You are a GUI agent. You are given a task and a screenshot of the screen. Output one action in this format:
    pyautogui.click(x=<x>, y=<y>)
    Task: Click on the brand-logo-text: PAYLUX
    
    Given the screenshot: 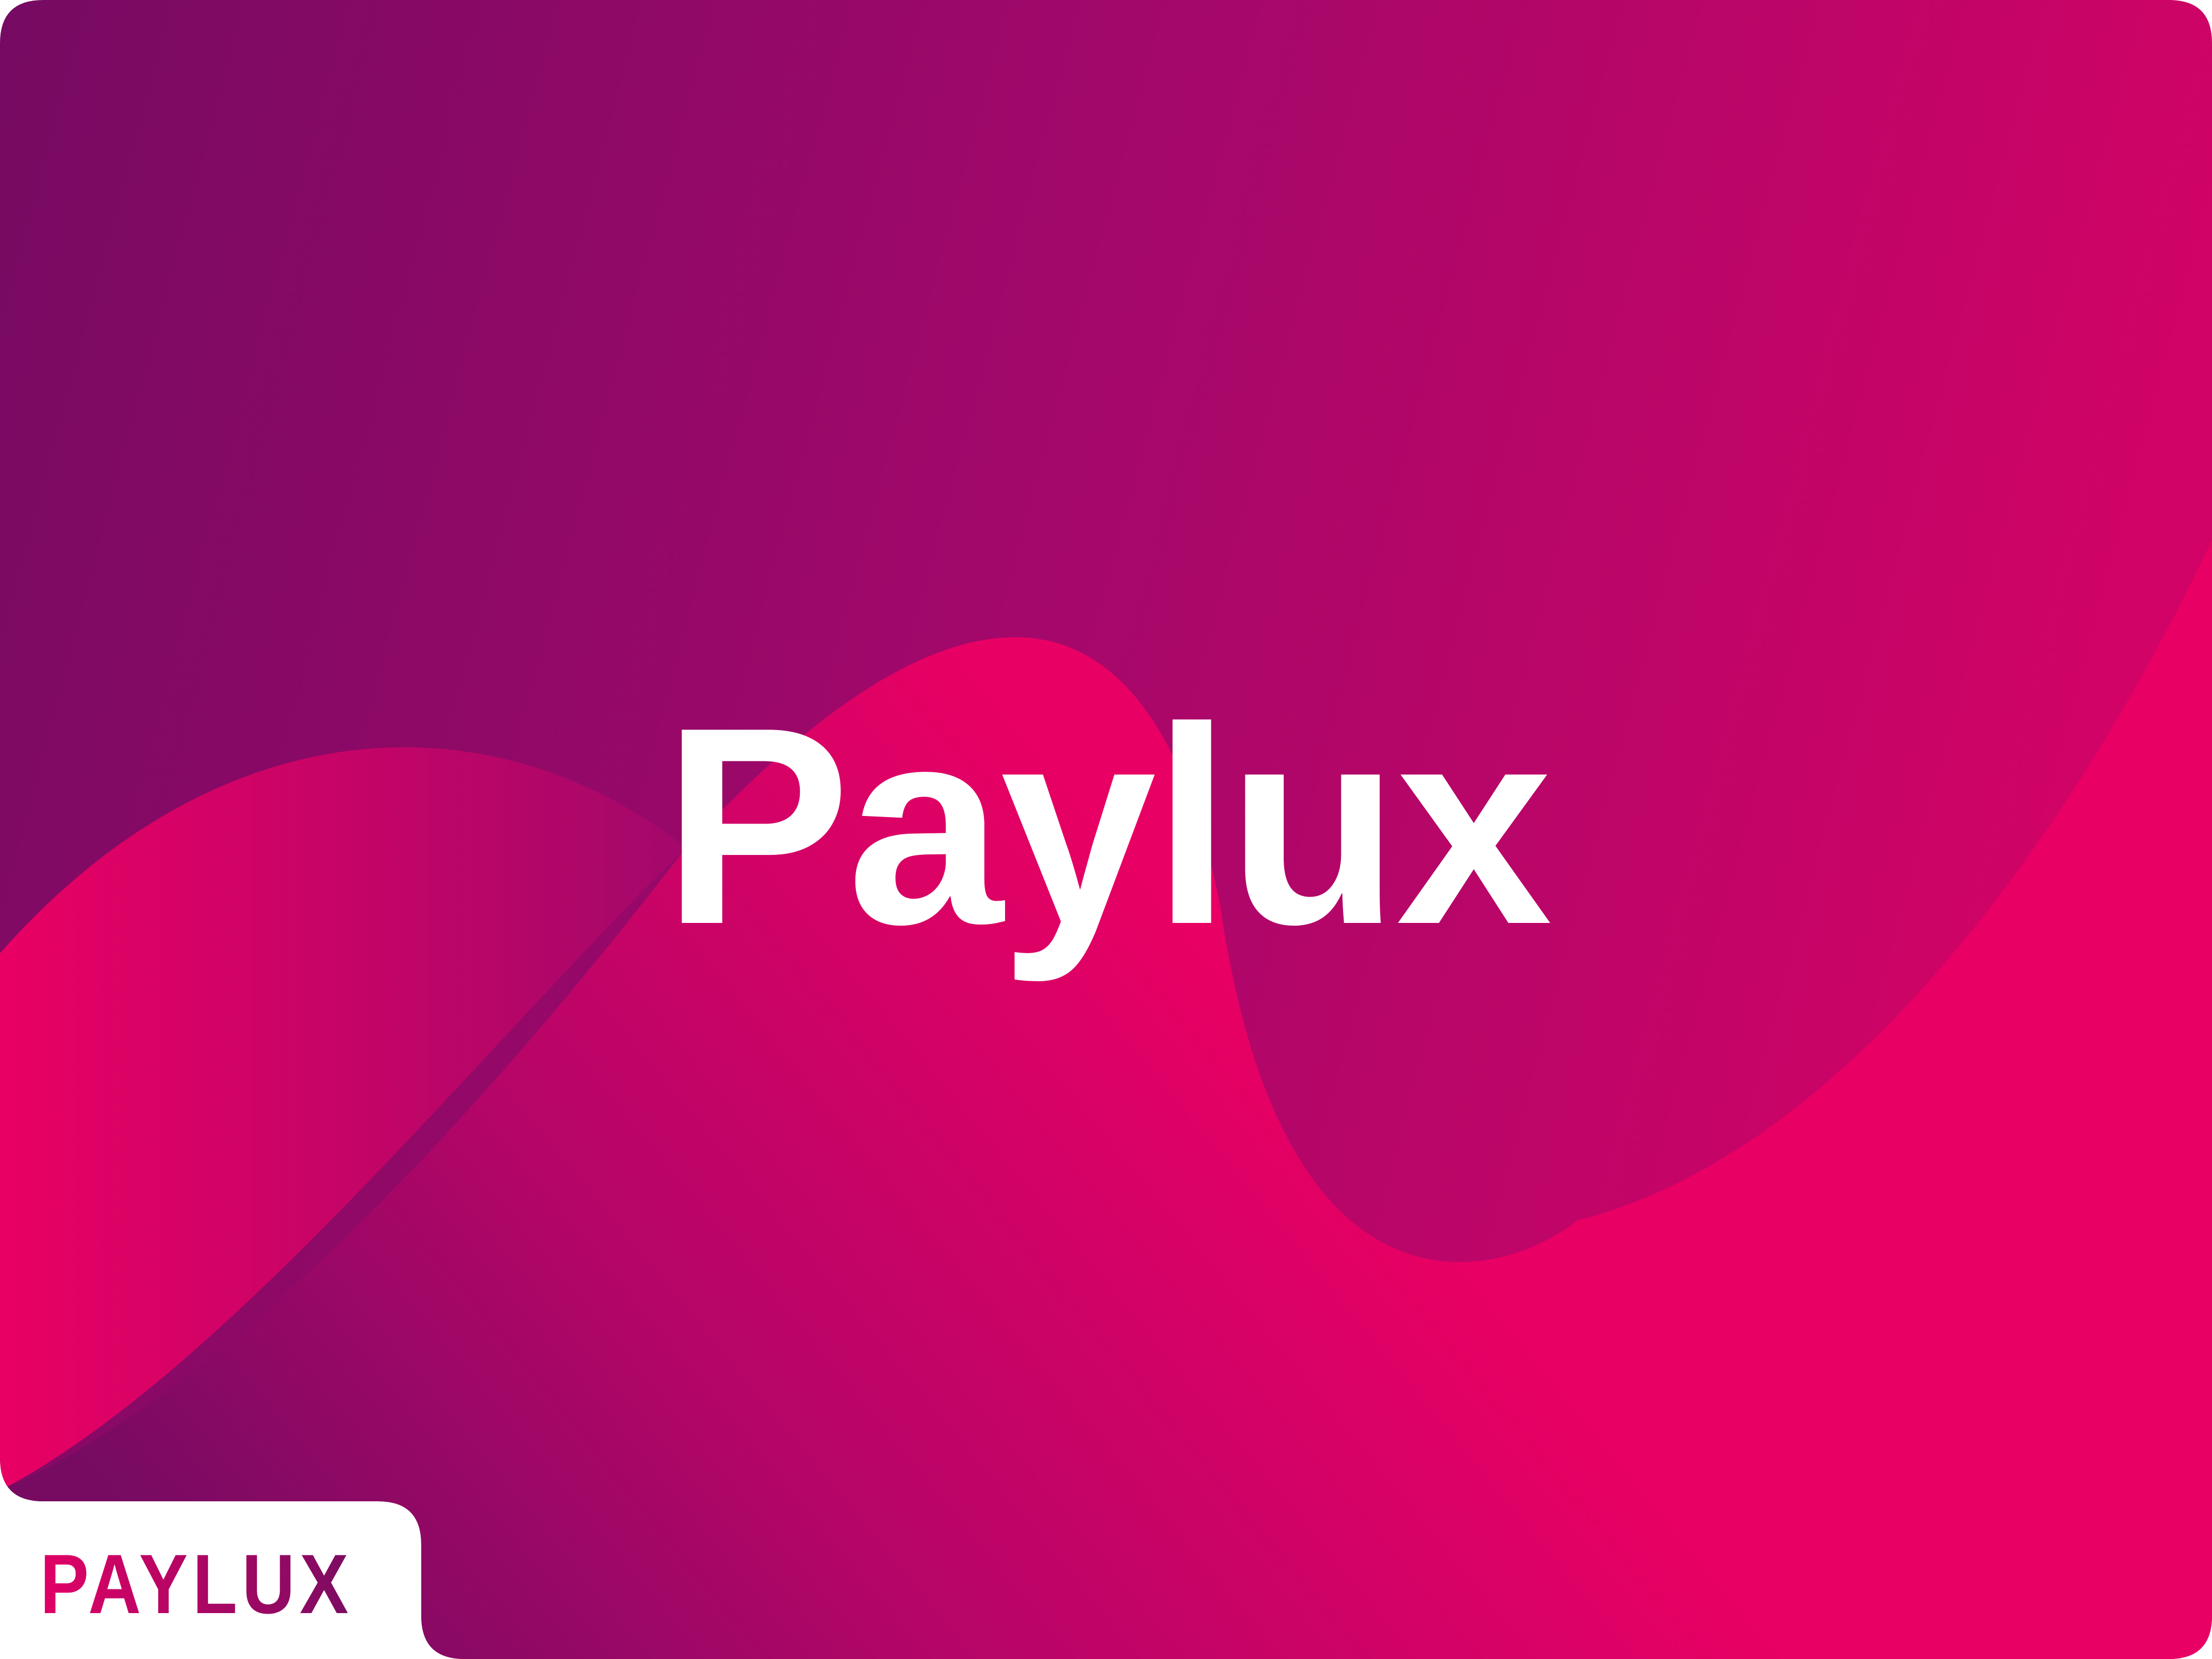 What is the action you would take?
    pyautogui.click(x=196, y=1584)
    